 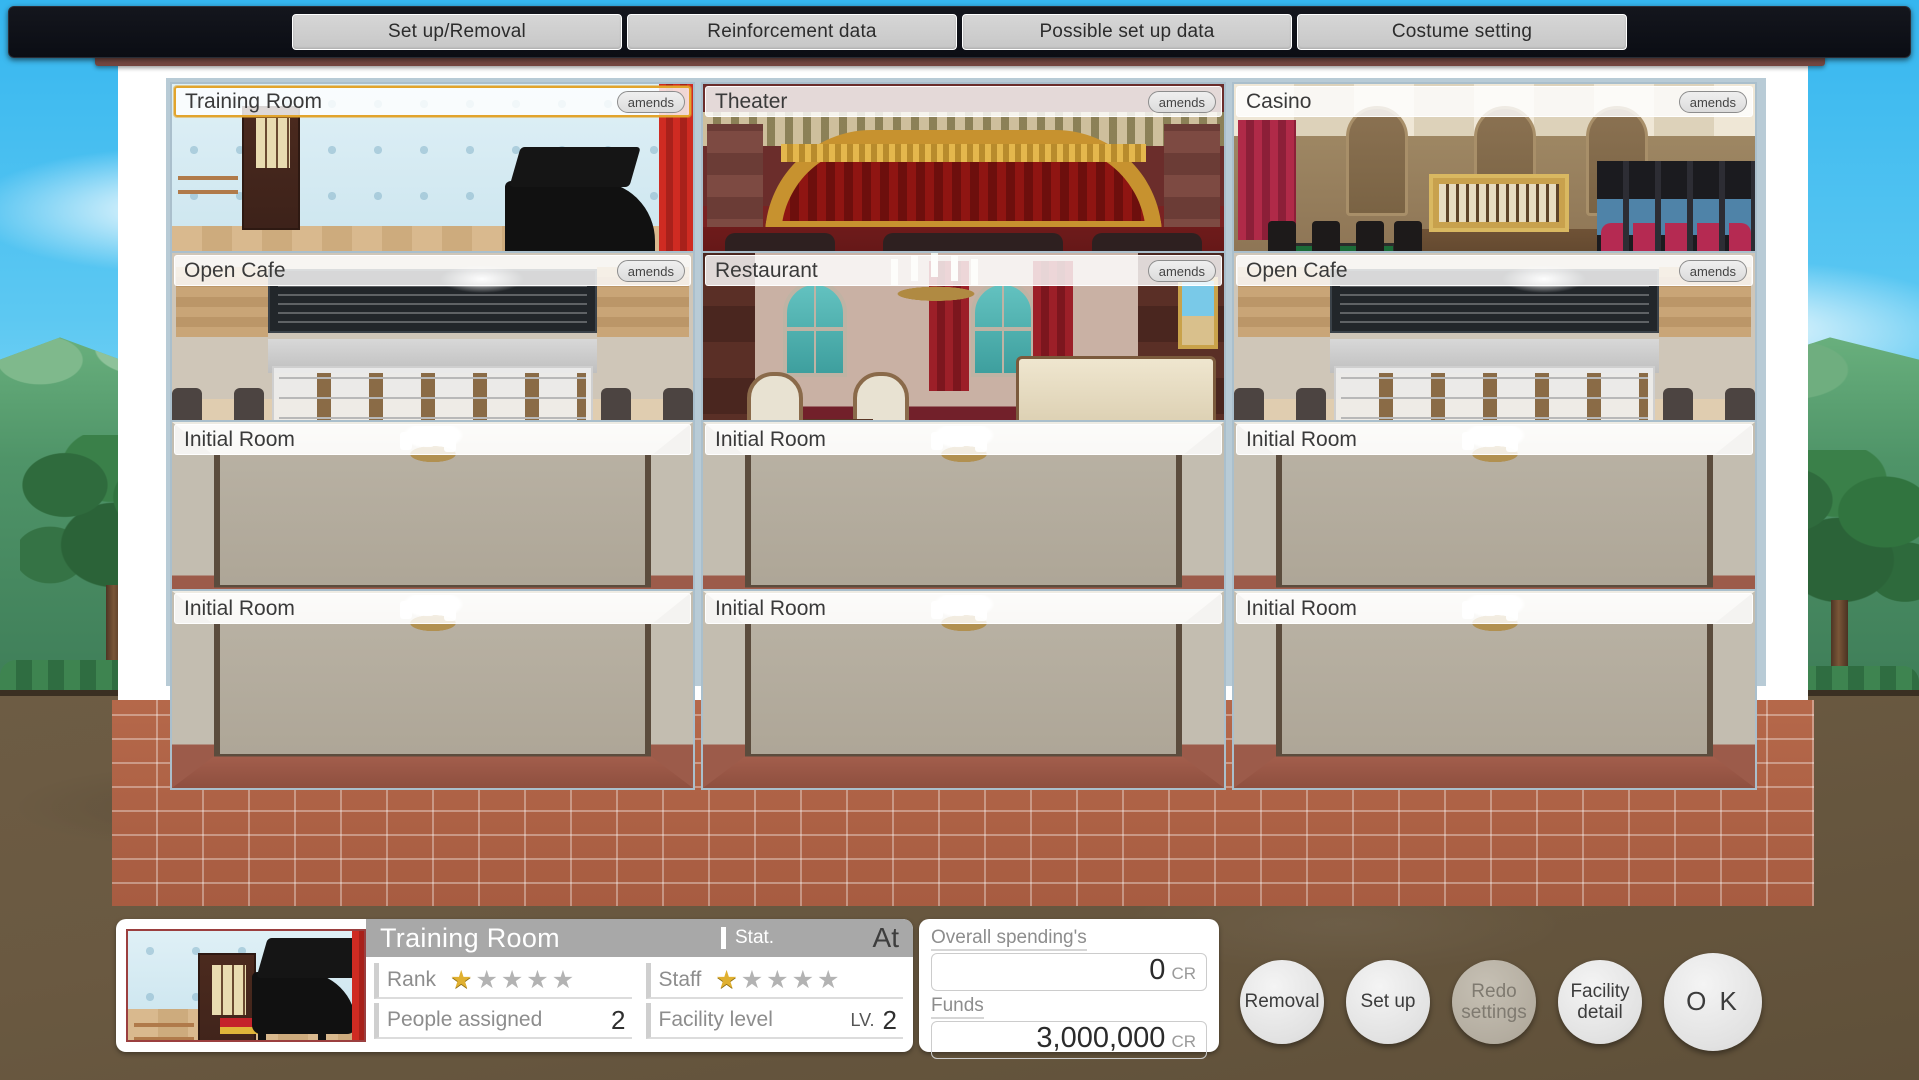 I want to click on tab-possible-set-up-data: Possible set up data, so click(x=1127, y=32).